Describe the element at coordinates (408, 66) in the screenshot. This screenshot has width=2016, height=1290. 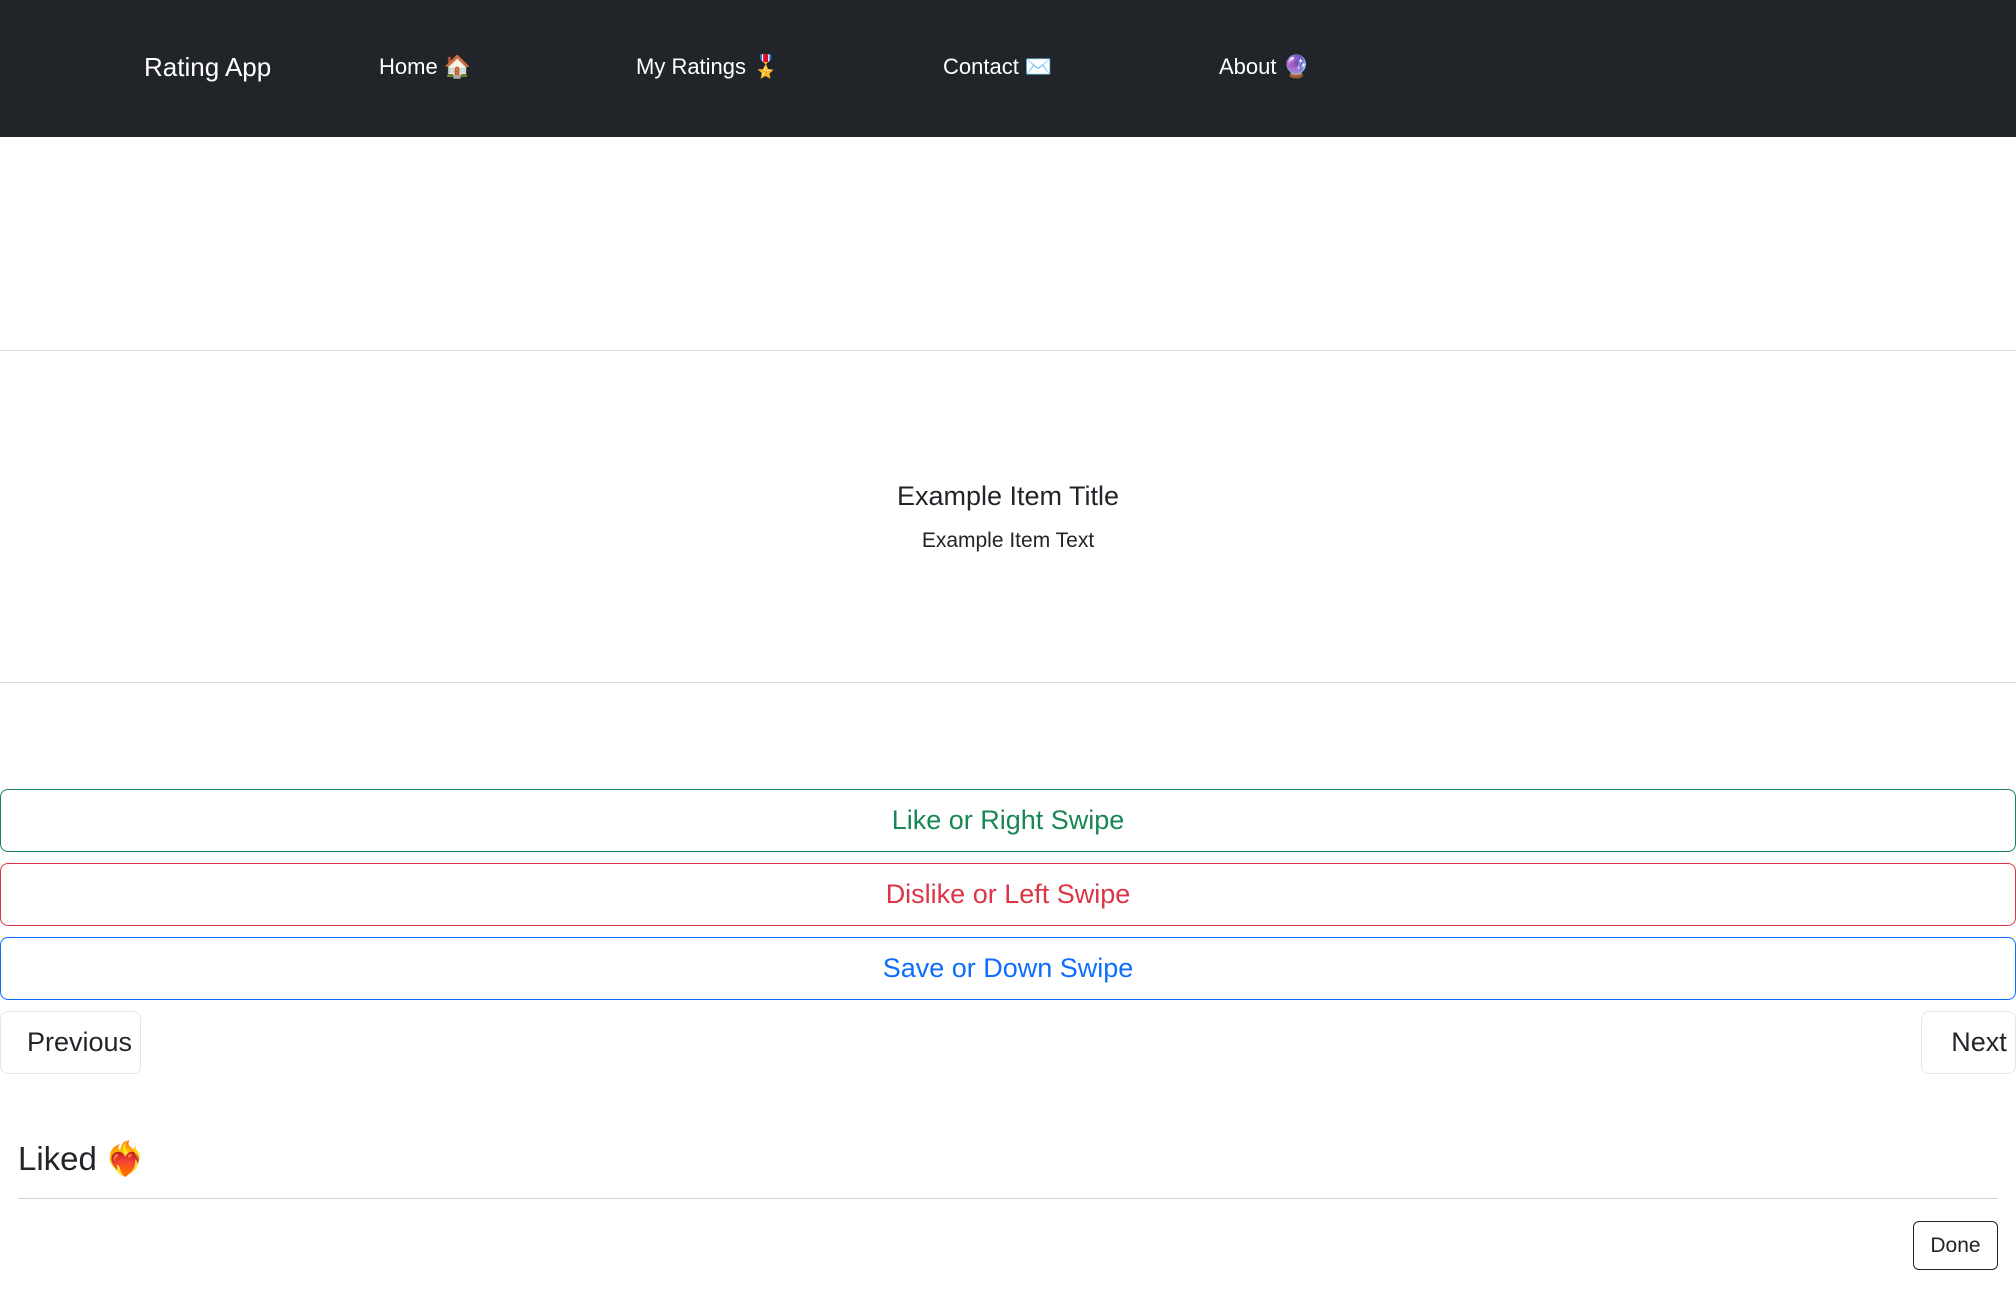
I see `nav-home-label: Home` at that location.